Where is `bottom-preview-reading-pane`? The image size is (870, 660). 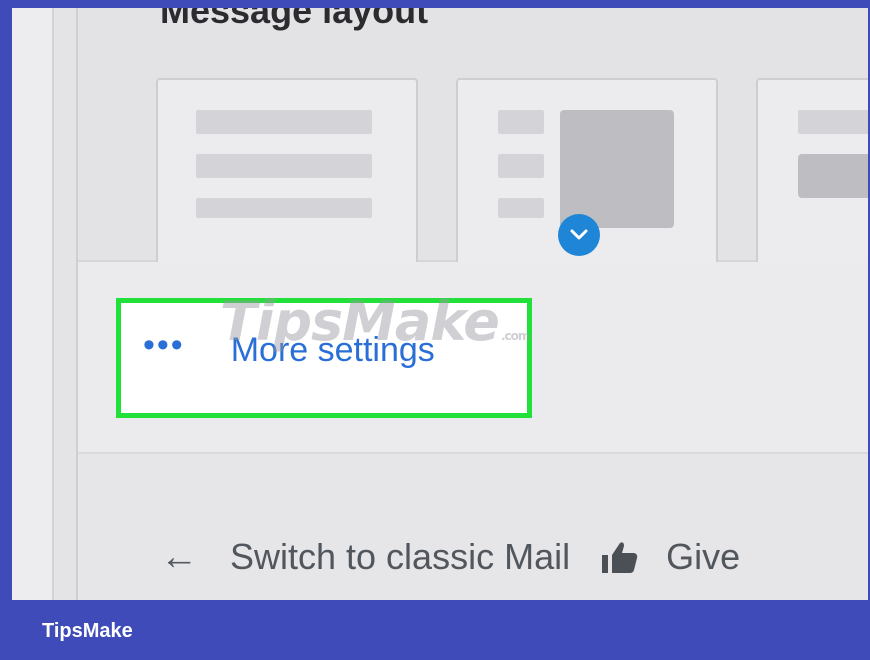
bottom-preview-reading-pane is located at coordinates (833, 176).